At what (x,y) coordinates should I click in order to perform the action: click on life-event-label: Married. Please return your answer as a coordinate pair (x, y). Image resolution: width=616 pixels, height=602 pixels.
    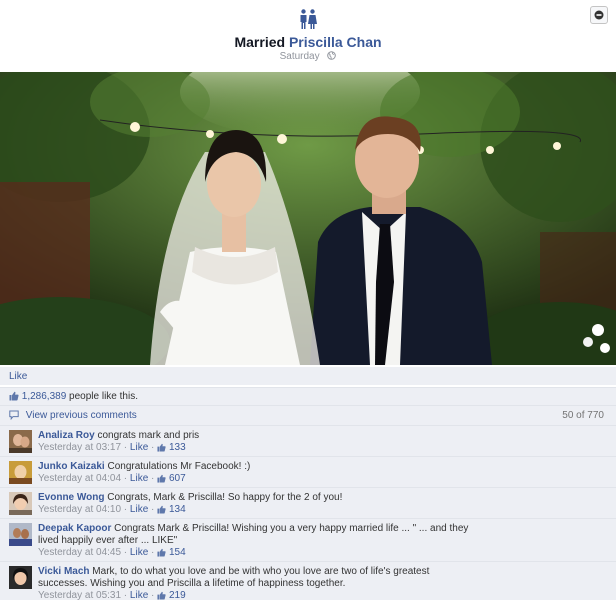
    Looking at the image, I should click on (260, 42).